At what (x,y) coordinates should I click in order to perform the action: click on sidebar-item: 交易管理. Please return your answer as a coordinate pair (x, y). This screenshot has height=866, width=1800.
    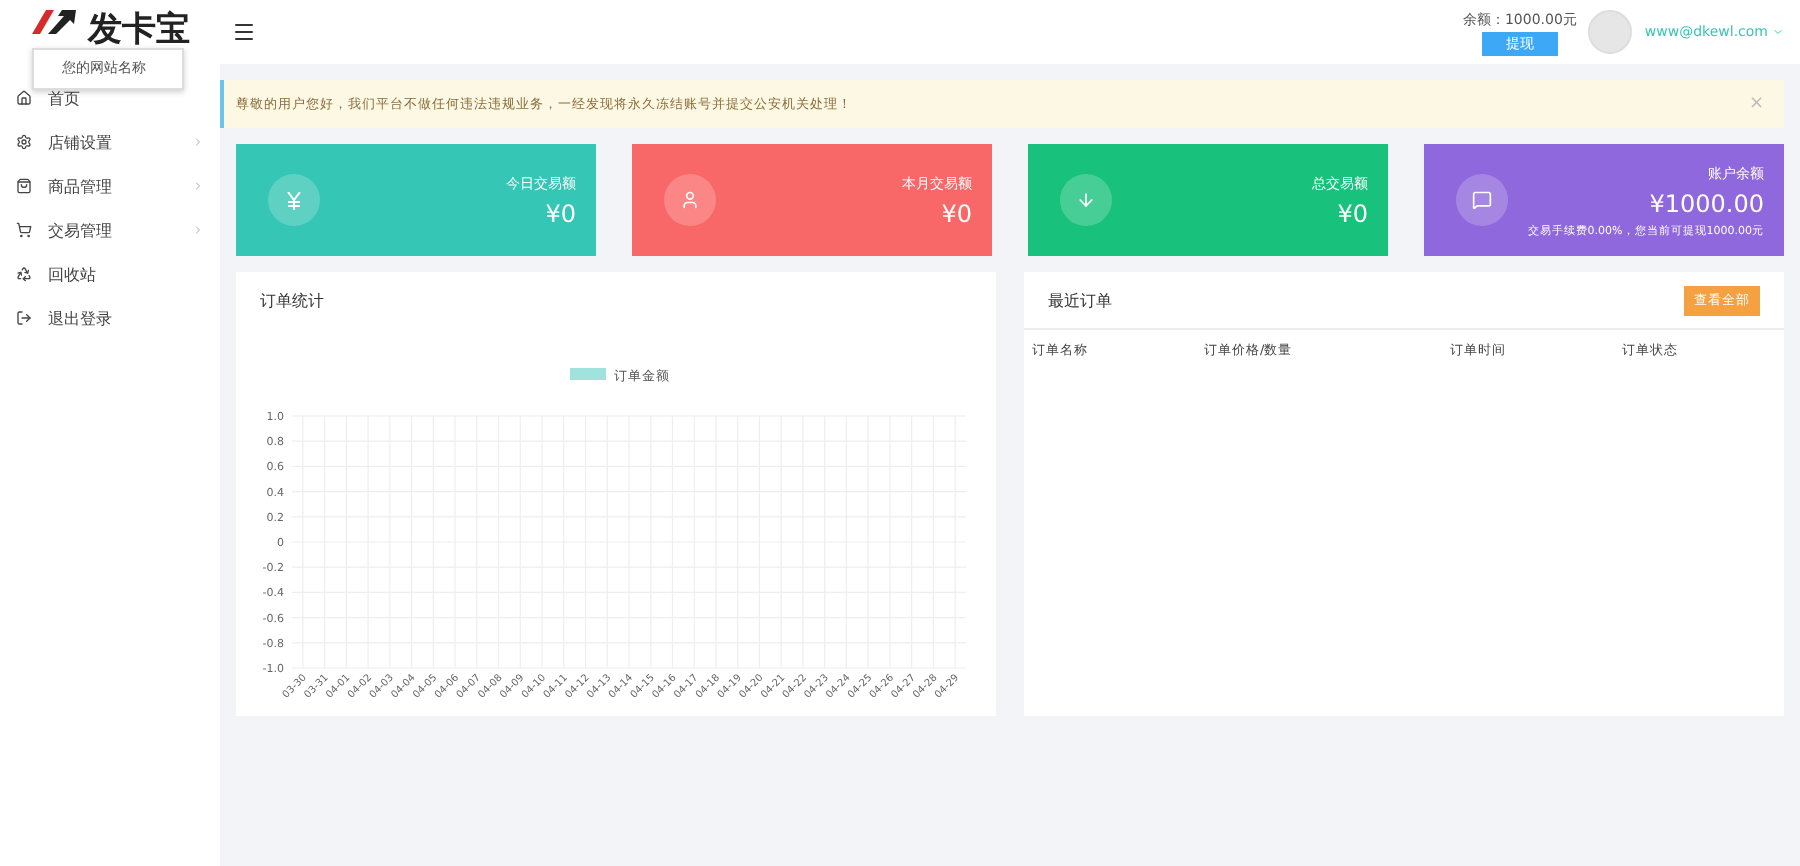
    Looking at the image, I should click on (110, 230).